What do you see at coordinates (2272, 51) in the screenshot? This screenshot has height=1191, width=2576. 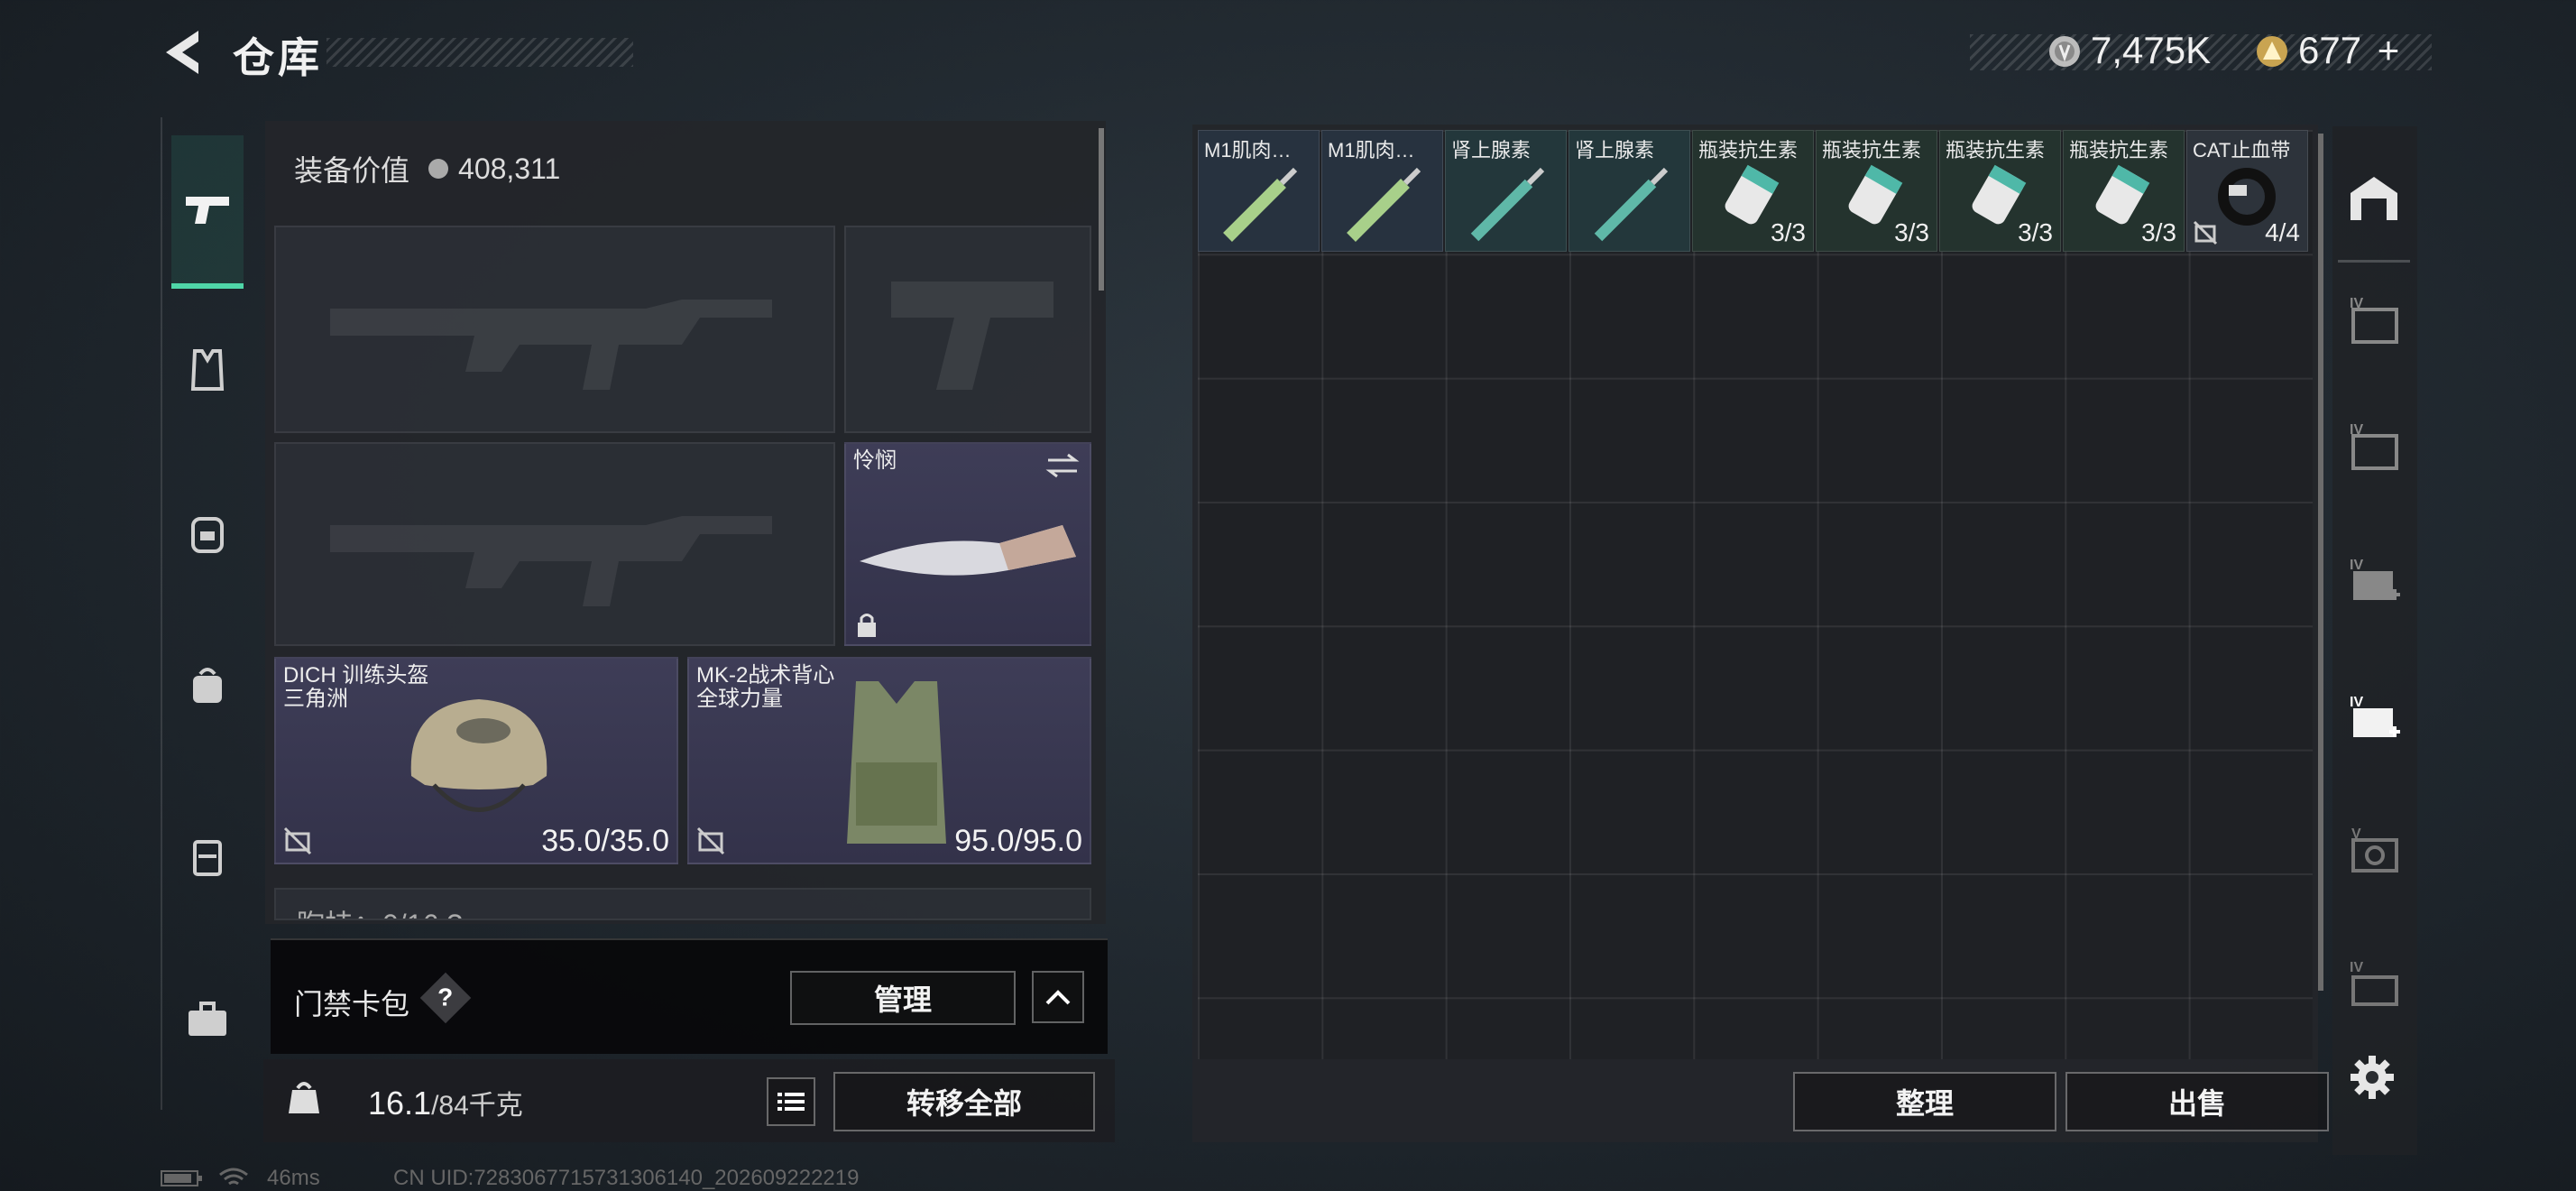 I see `gold-coin-icon` at bounding box center [2272, 51].